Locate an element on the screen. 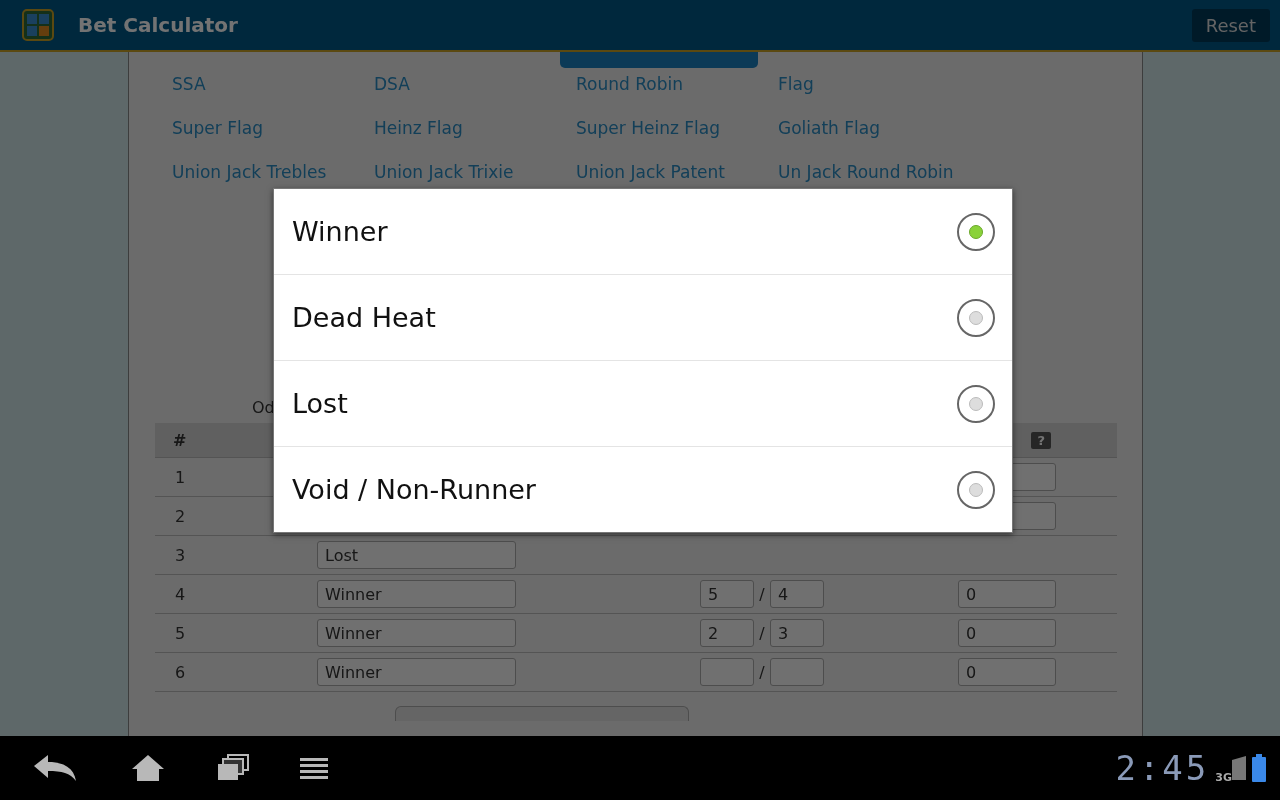  odds-field: 5 is located at coordinates (727, 594).